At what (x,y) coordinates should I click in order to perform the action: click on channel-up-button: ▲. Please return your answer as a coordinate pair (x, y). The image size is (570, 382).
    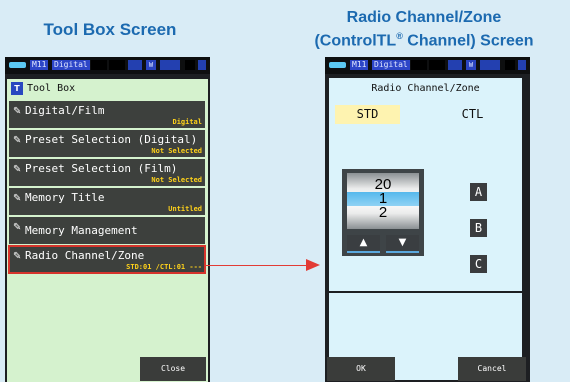
    Looking at the image, I should click on (363, 244).